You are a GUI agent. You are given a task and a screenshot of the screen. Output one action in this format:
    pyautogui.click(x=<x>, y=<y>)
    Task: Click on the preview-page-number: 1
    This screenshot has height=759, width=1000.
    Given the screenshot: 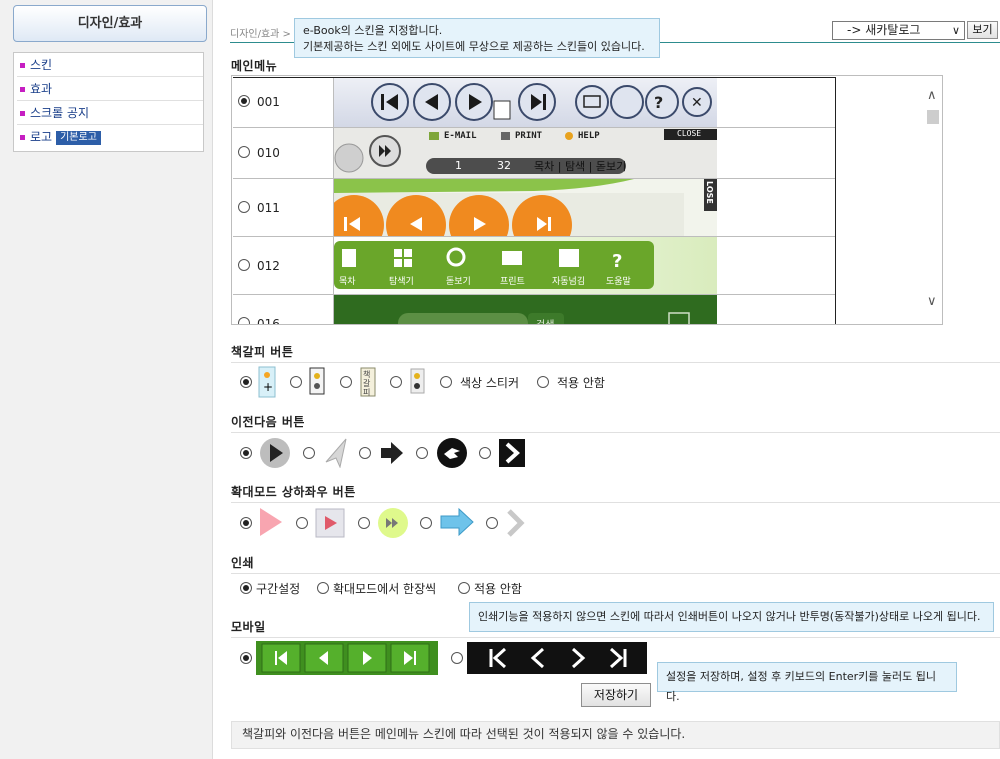 What is the action you would take?
    pyautogui.click(x=458, y=165)
    